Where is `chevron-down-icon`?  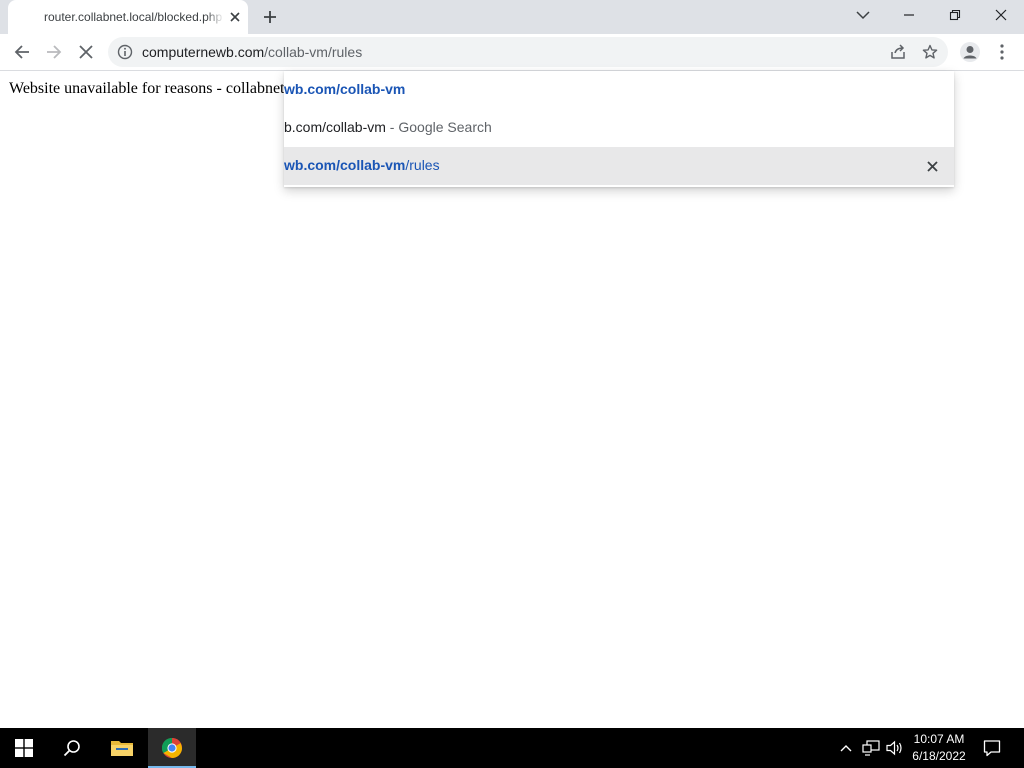
chevron-down-icon is located at coordinates (863, 15).